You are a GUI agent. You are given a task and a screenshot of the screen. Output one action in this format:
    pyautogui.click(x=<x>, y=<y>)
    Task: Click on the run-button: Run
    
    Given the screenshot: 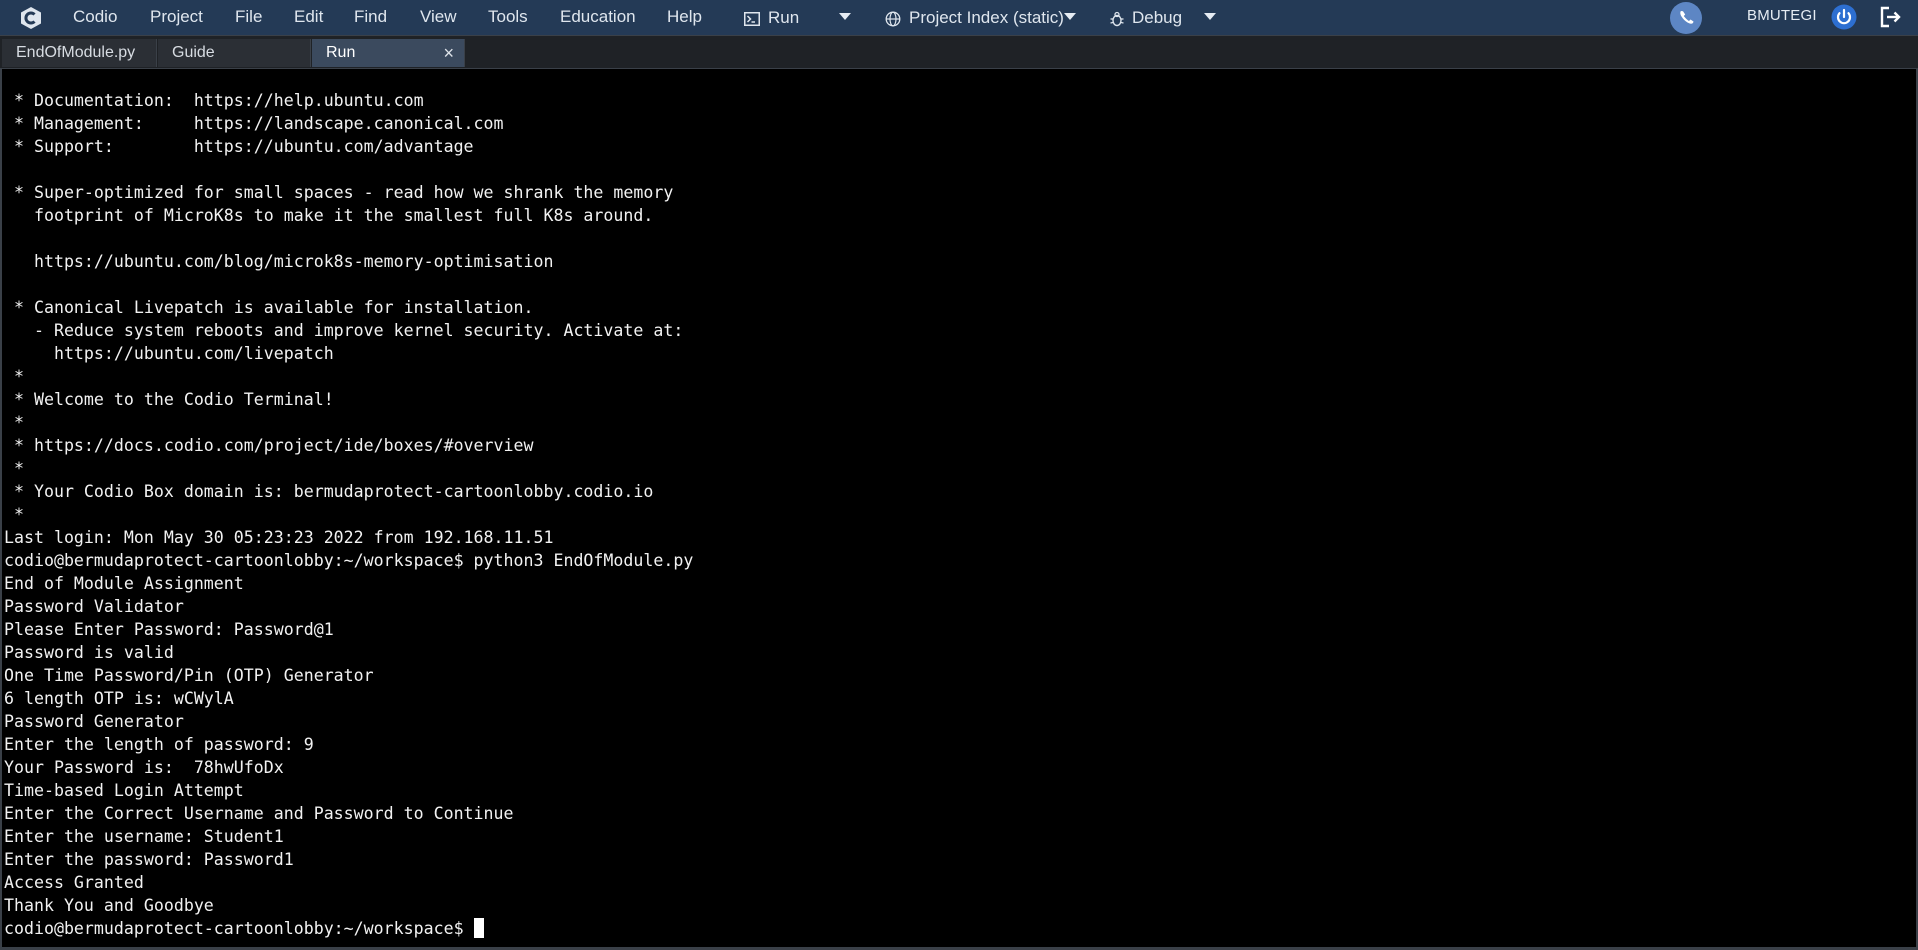 What is the action you would take?
    pyautogui.click(x=771, y=18)
    